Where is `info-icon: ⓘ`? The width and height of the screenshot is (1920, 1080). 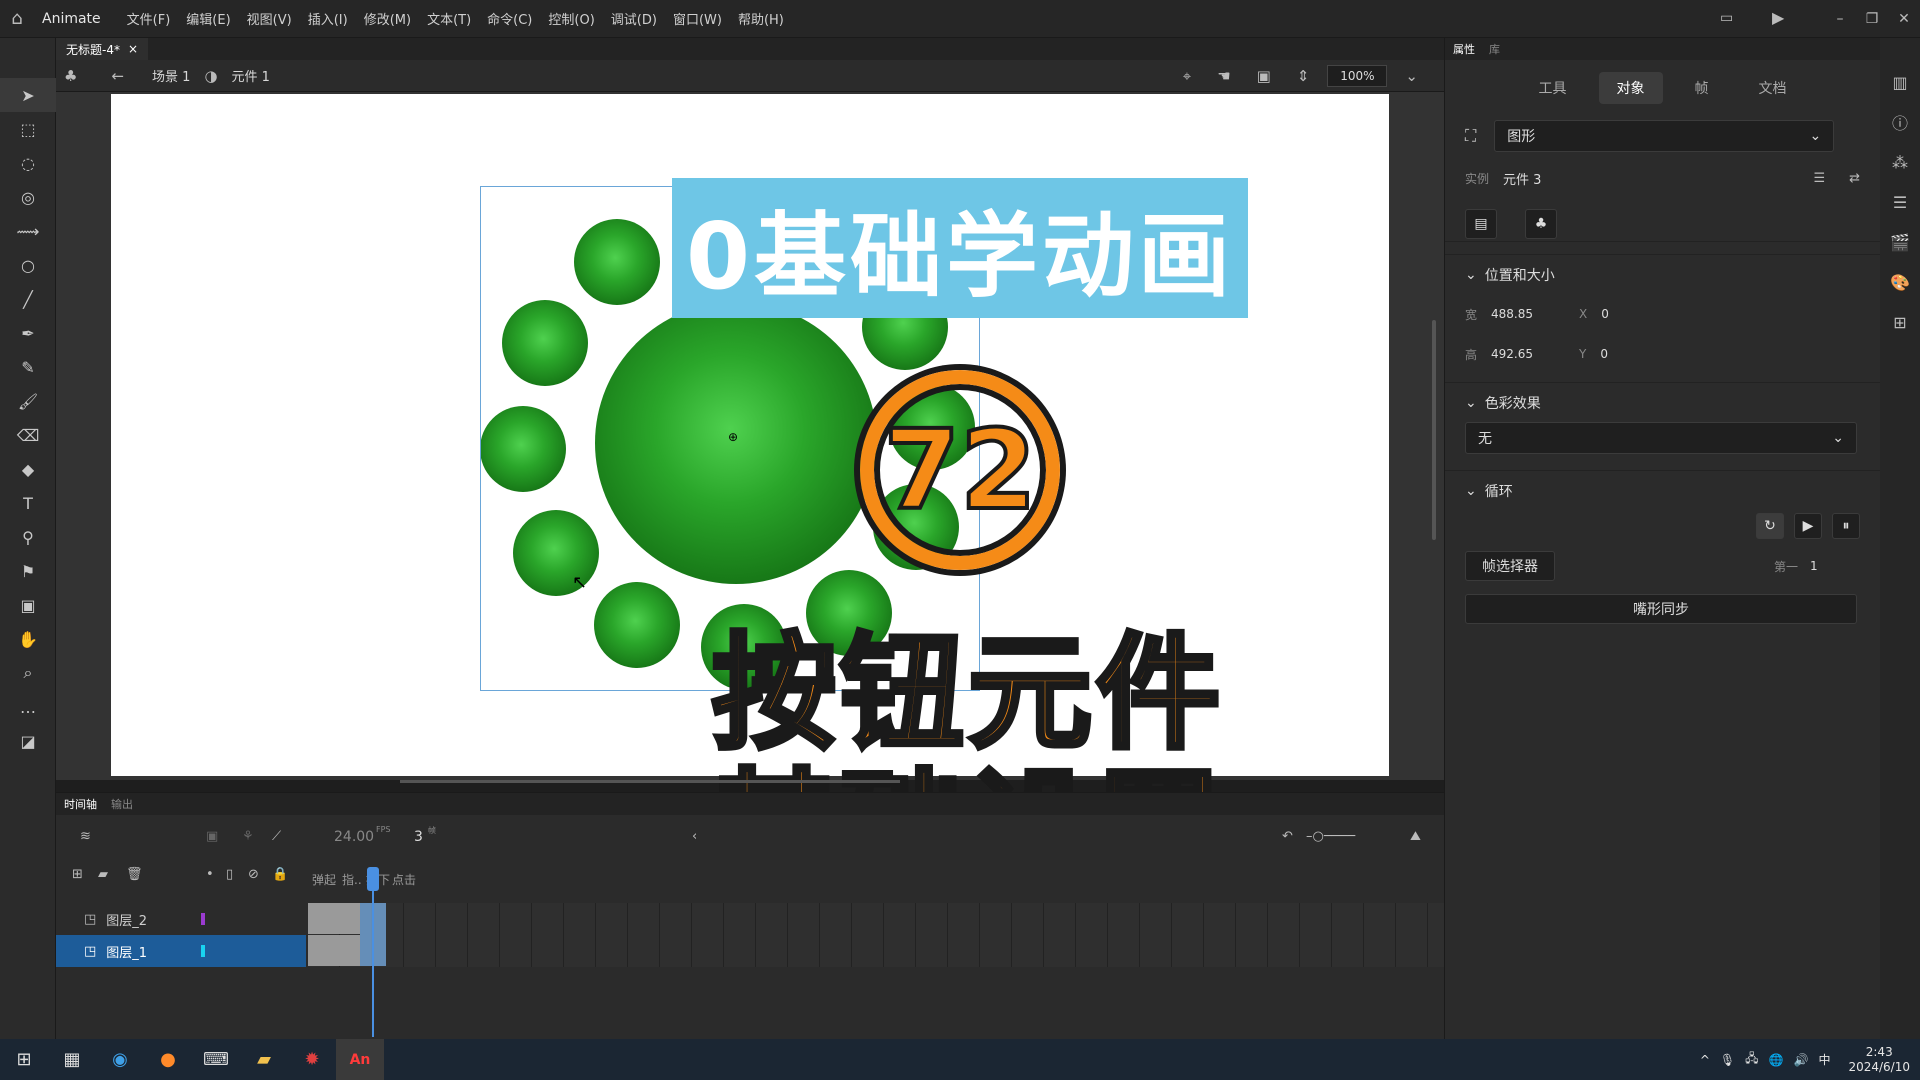
info-icon: ⓘ is located at coordinates (1900, 122).